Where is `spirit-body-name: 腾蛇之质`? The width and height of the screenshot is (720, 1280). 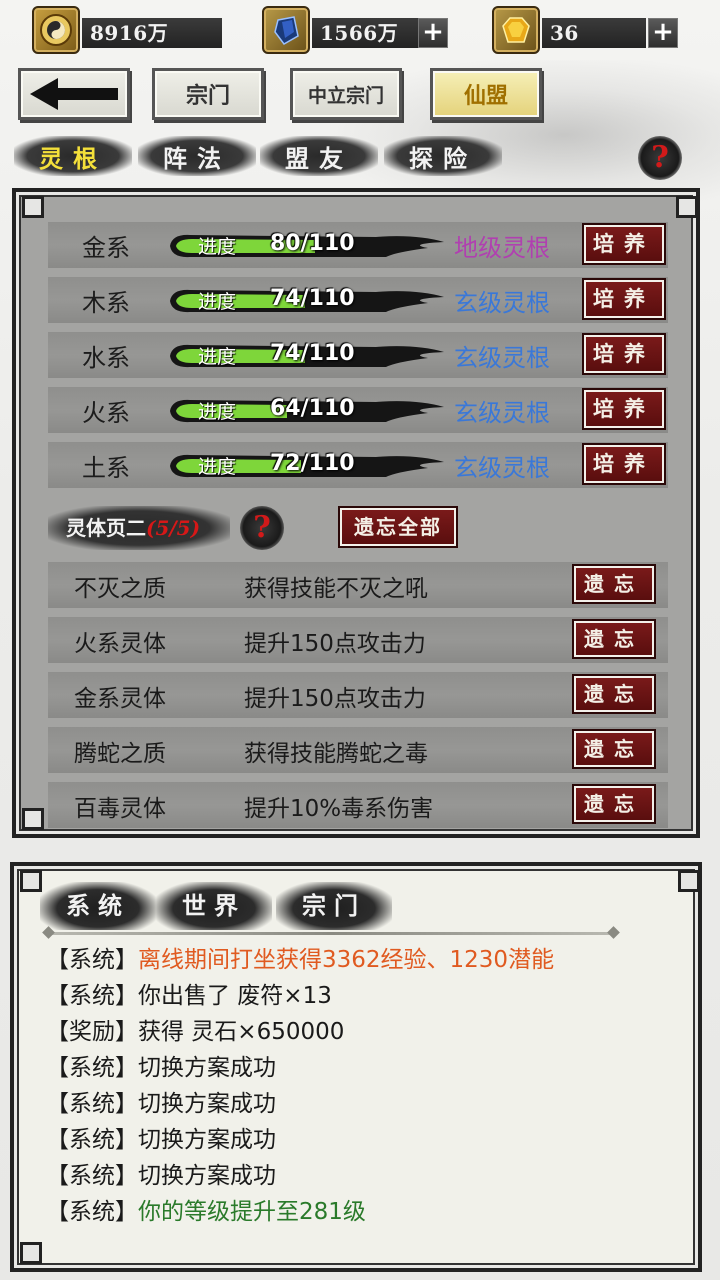 spirit-body-name: 腾蛇之质 is located at coordinates (120, 754).